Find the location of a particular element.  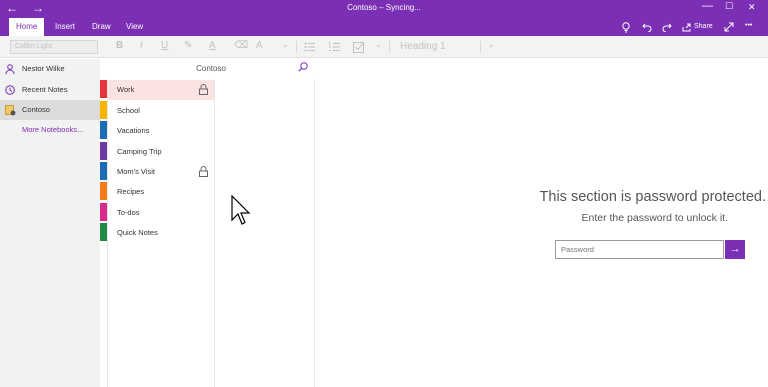

sections-header: Contoso is located at coordinates (211, 68).